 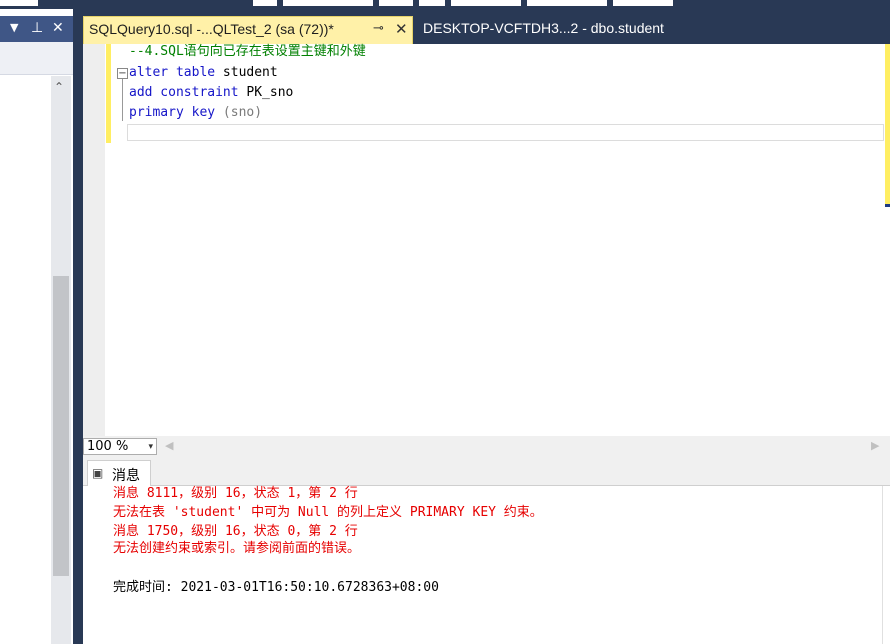 What do you see at coordinates (875, 445) in the screenshot?
I see `scroll-right-icon: ▶` at bounding box center [875, 445].